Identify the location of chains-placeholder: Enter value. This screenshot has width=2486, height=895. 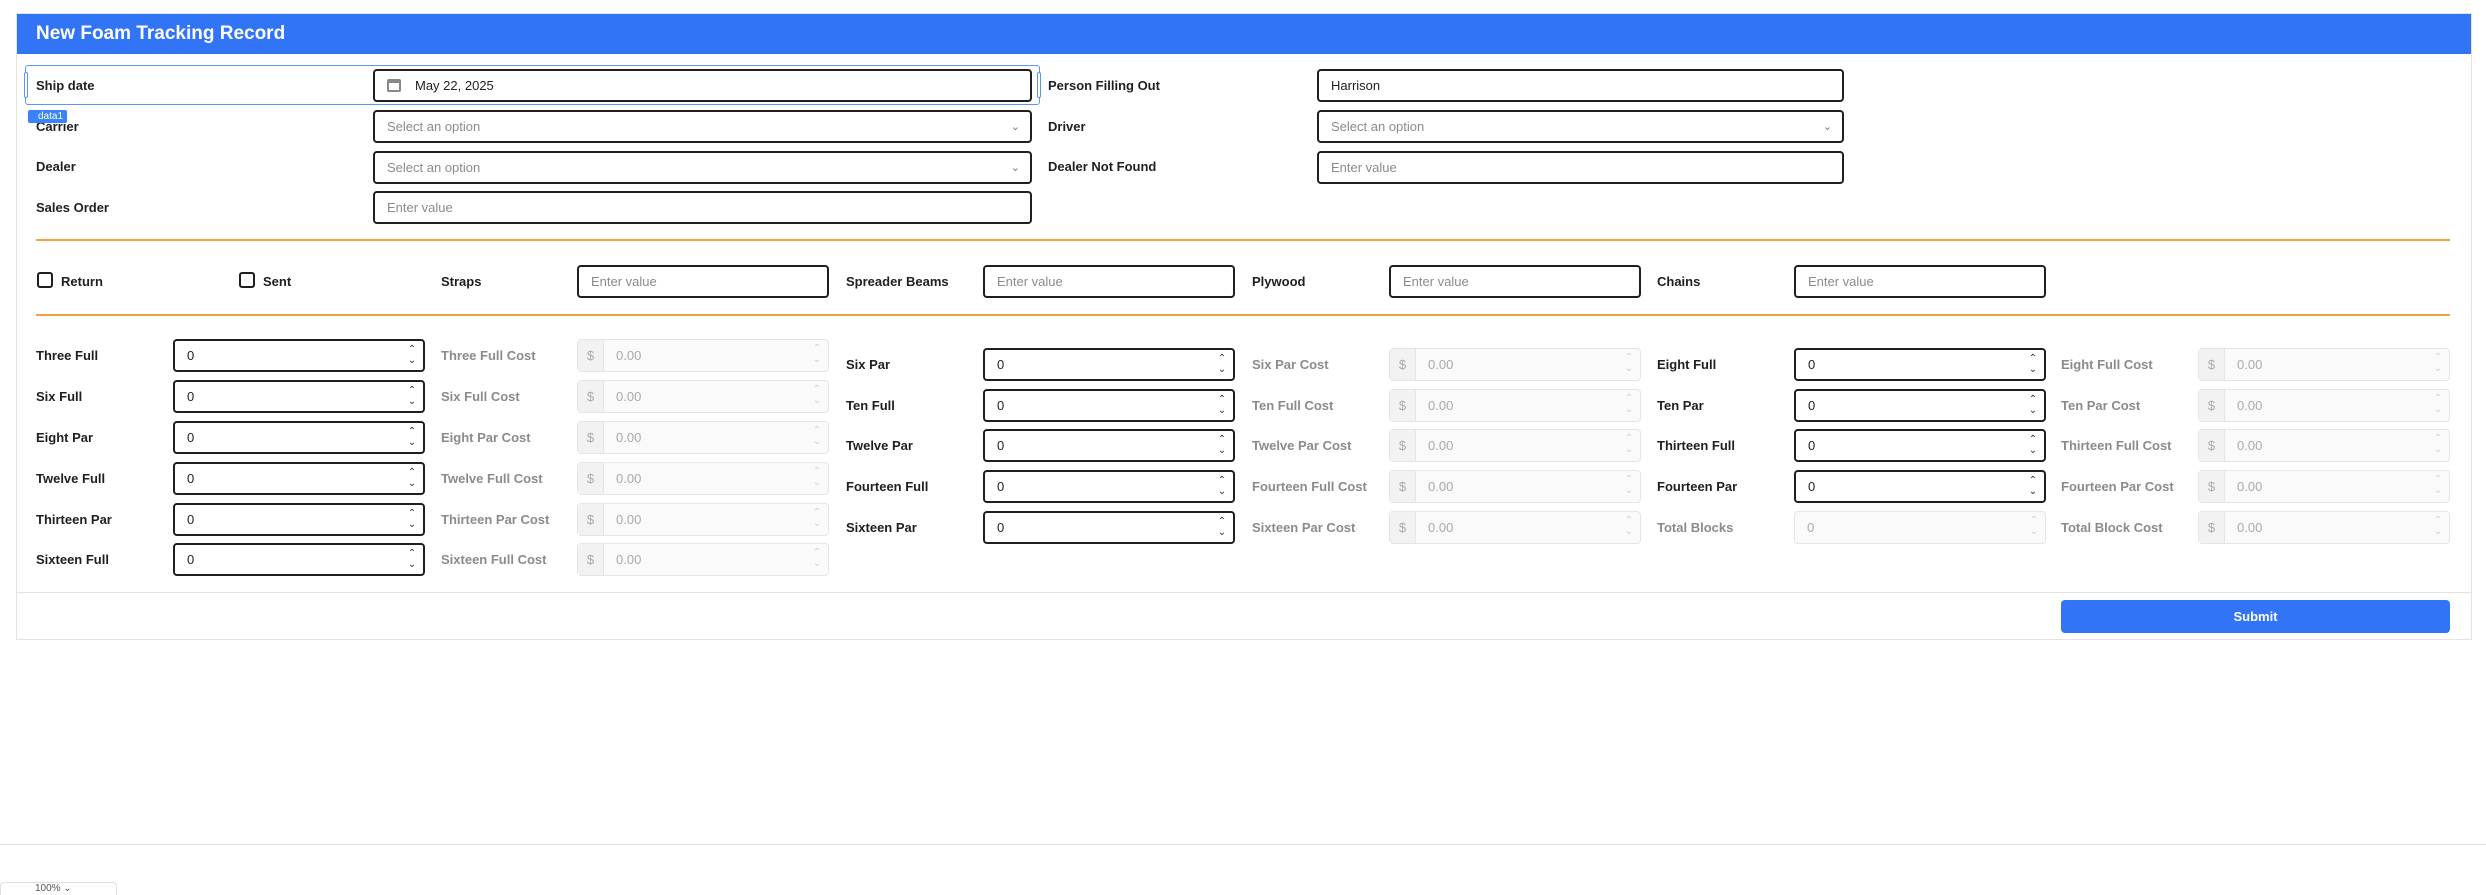
(1841, 281).